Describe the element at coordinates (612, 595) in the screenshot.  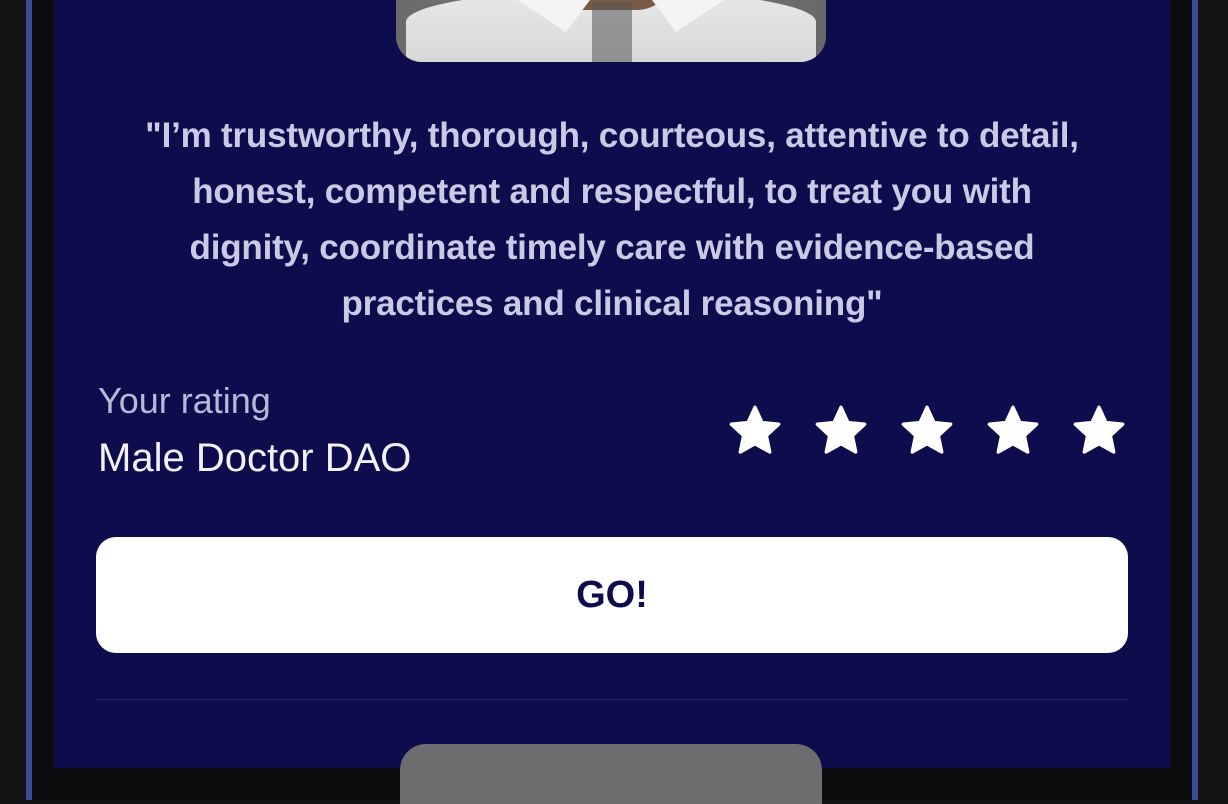
I see `go-button: GO!` at that location.